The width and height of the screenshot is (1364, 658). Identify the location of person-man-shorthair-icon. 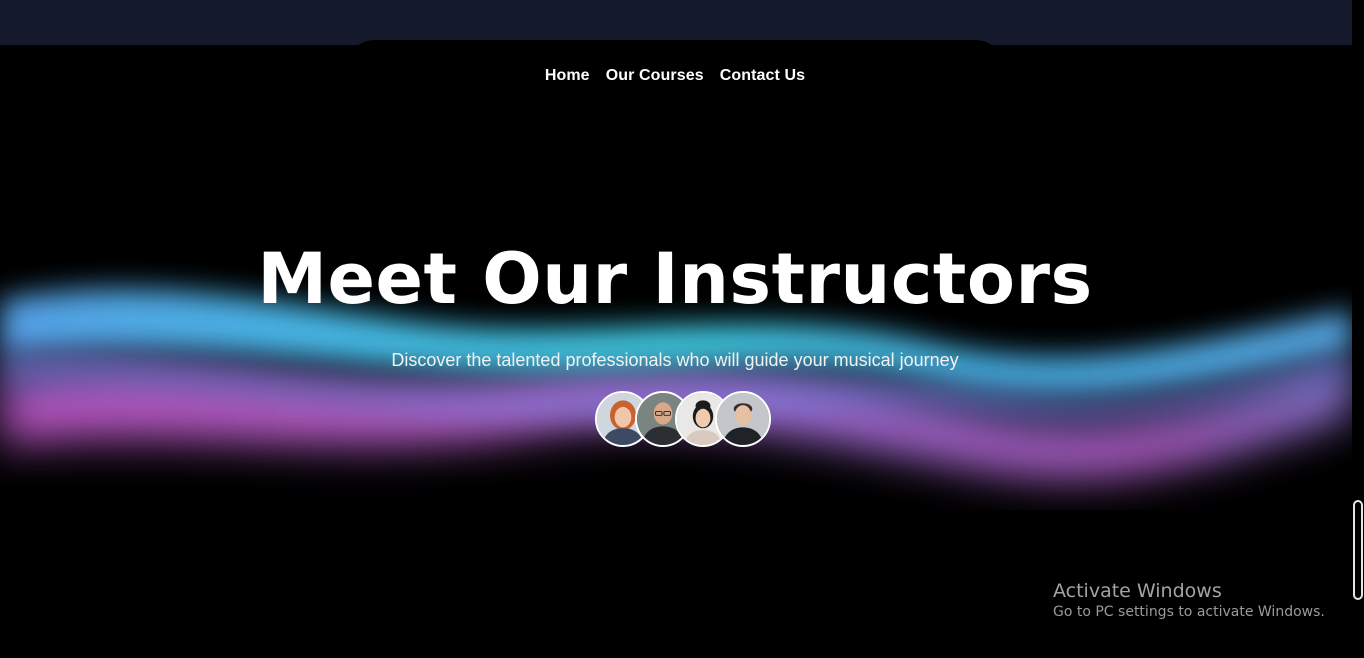
(743, 419).